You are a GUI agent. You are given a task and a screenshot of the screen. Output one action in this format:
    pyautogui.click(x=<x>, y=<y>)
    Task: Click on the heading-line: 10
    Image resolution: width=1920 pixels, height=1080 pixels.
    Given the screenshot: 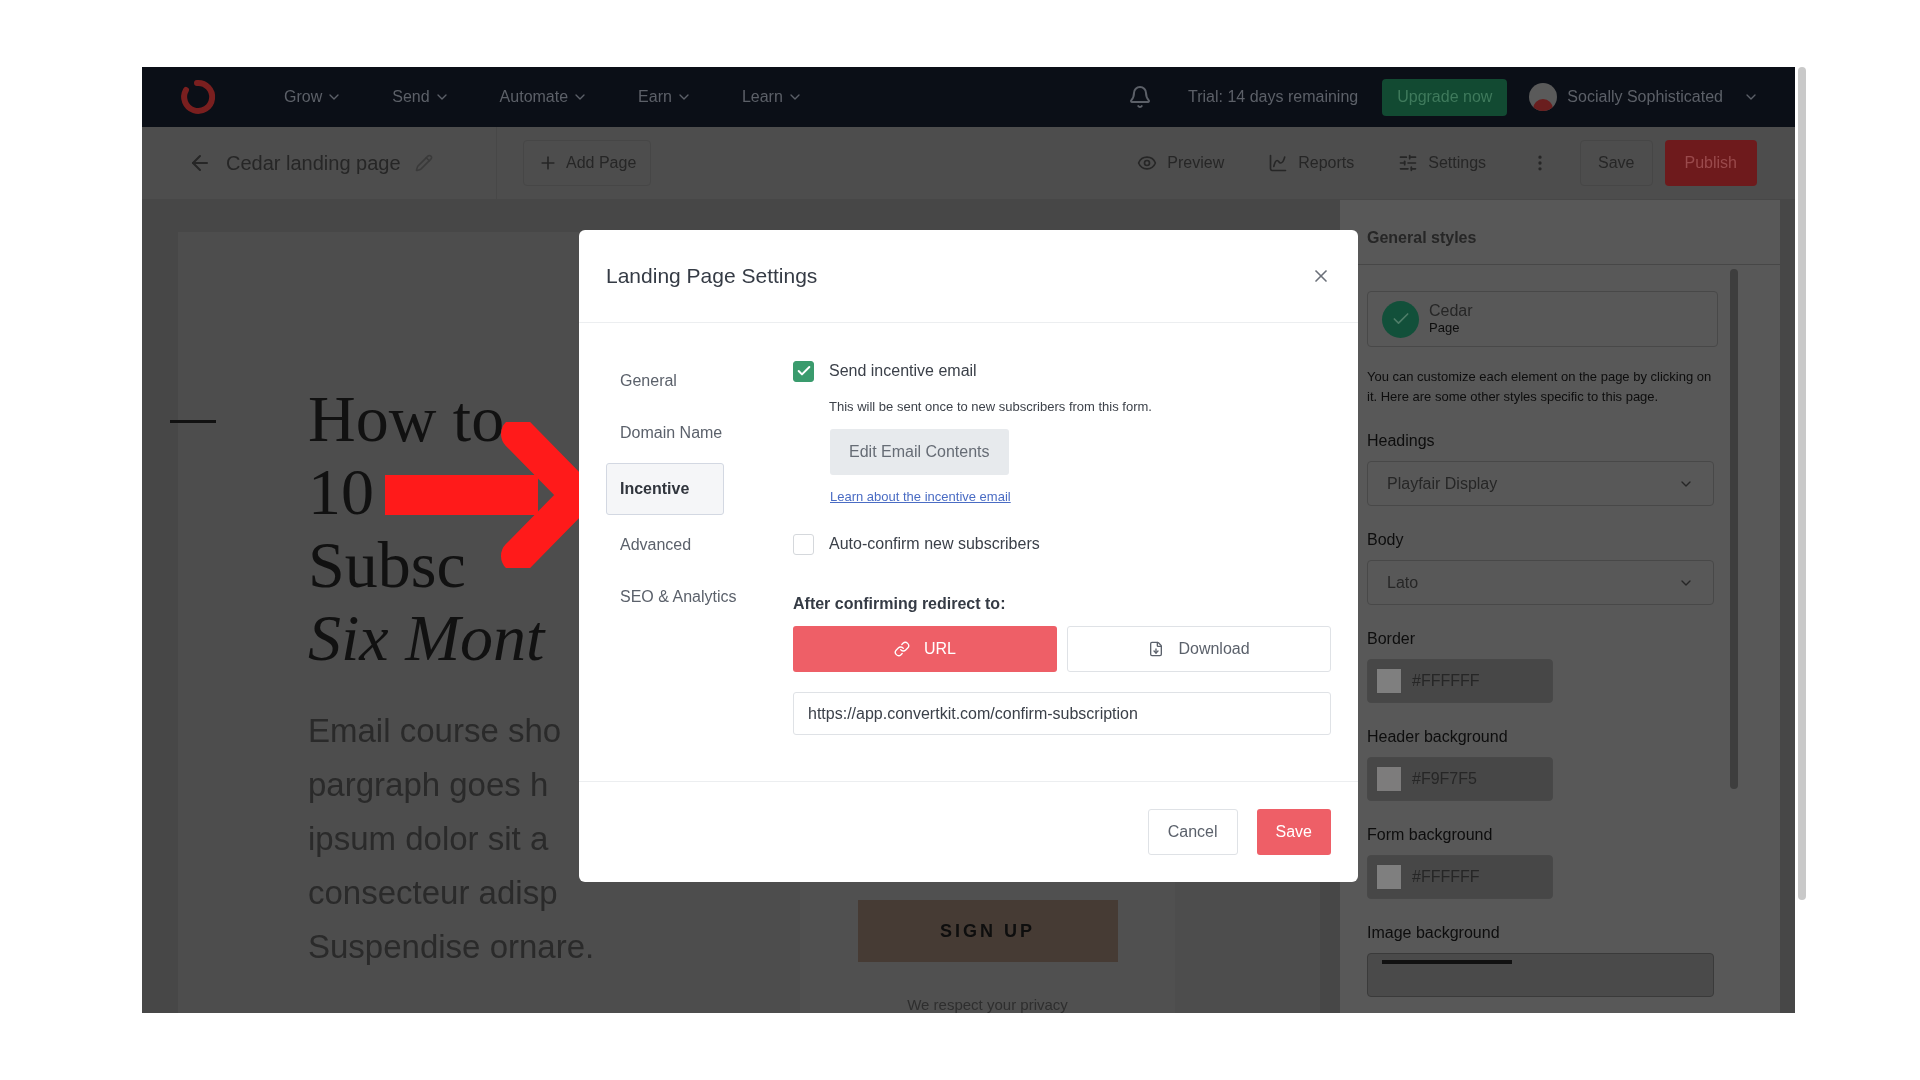 What is the action you would take?
    pyautogui.click(x=341, y=491)
    